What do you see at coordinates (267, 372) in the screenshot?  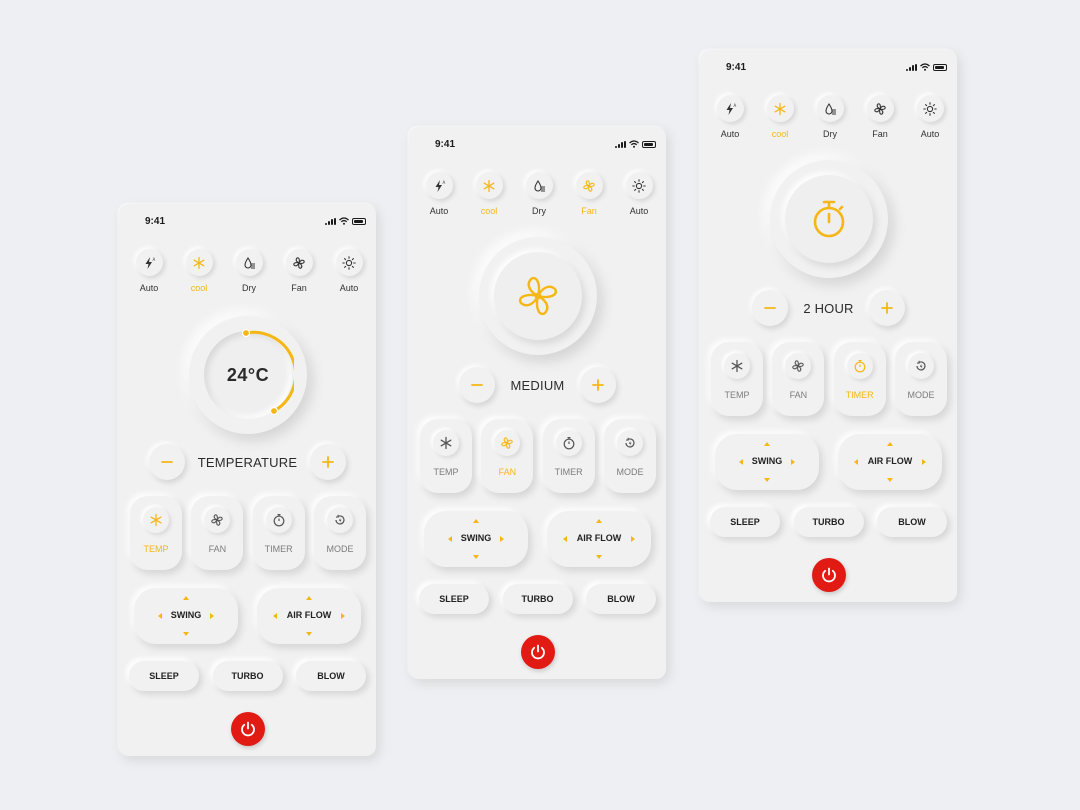 I see `temperature-arc` at bounding box center [267, 372].